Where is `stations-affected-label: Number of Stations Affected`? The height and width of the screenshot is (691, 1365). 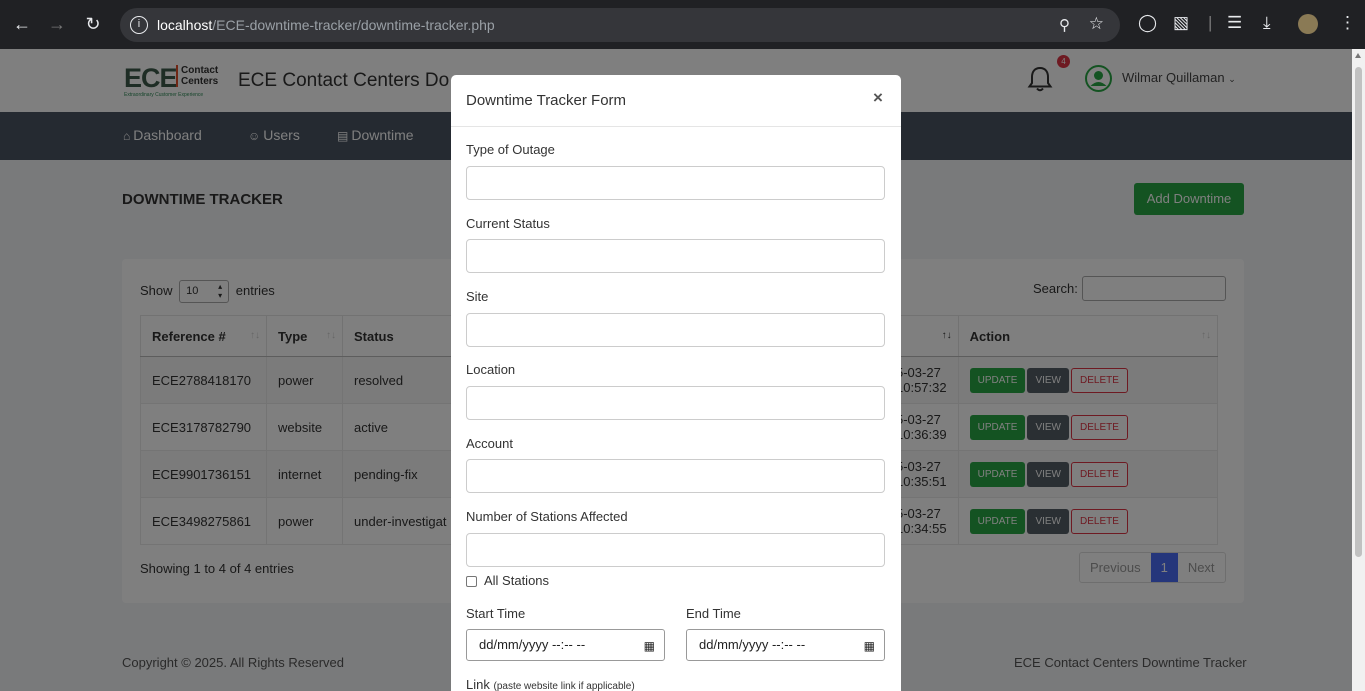 stations-affected-label: Number of Stations Affected is located at coordinates (547, 516).